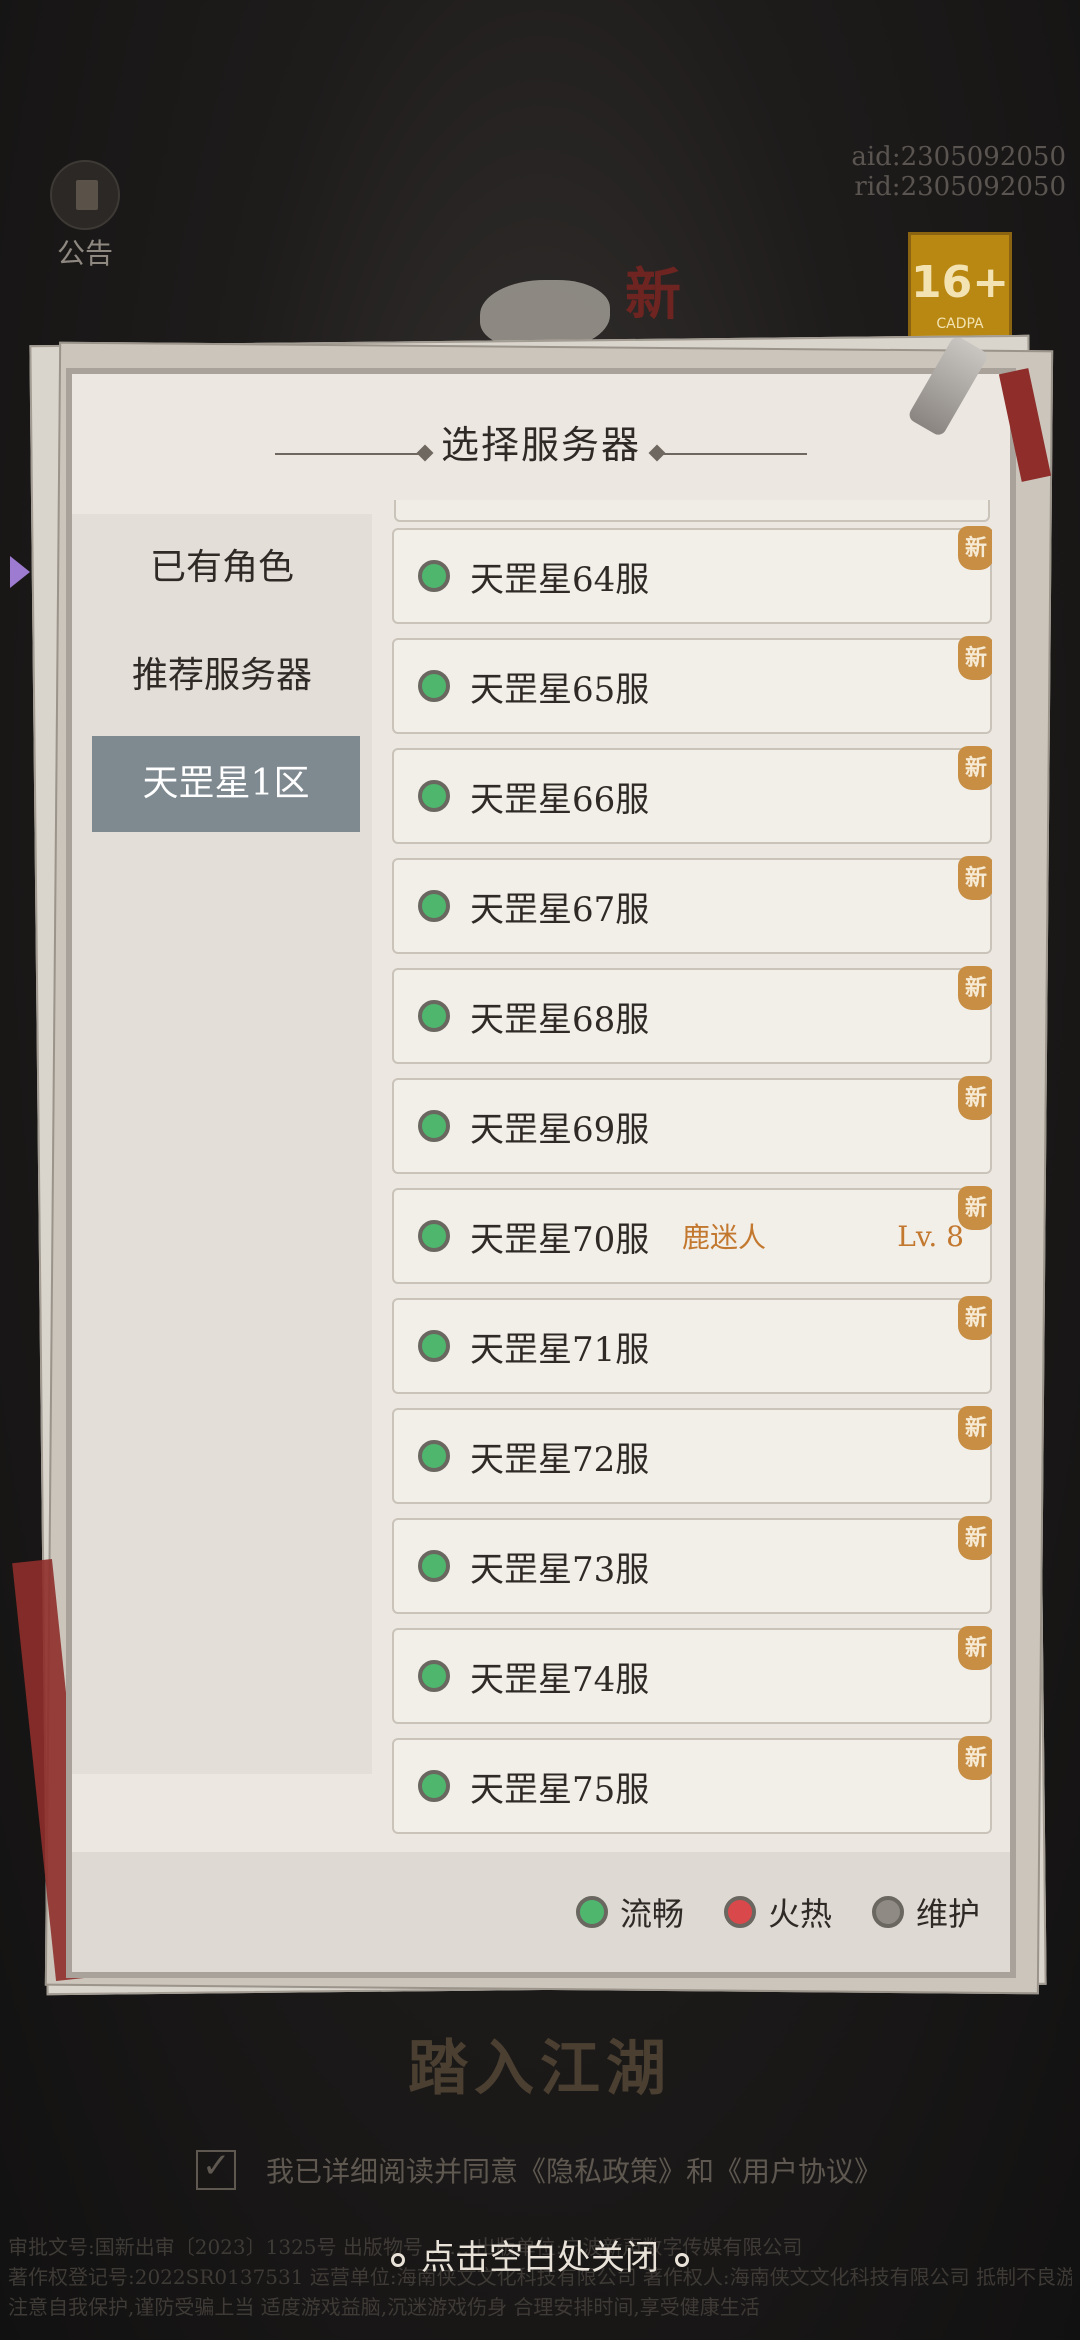 This screenshot has height=2340, width=1080. I want to click on server-row: 天罡星71服 新, so click(692, 1345).